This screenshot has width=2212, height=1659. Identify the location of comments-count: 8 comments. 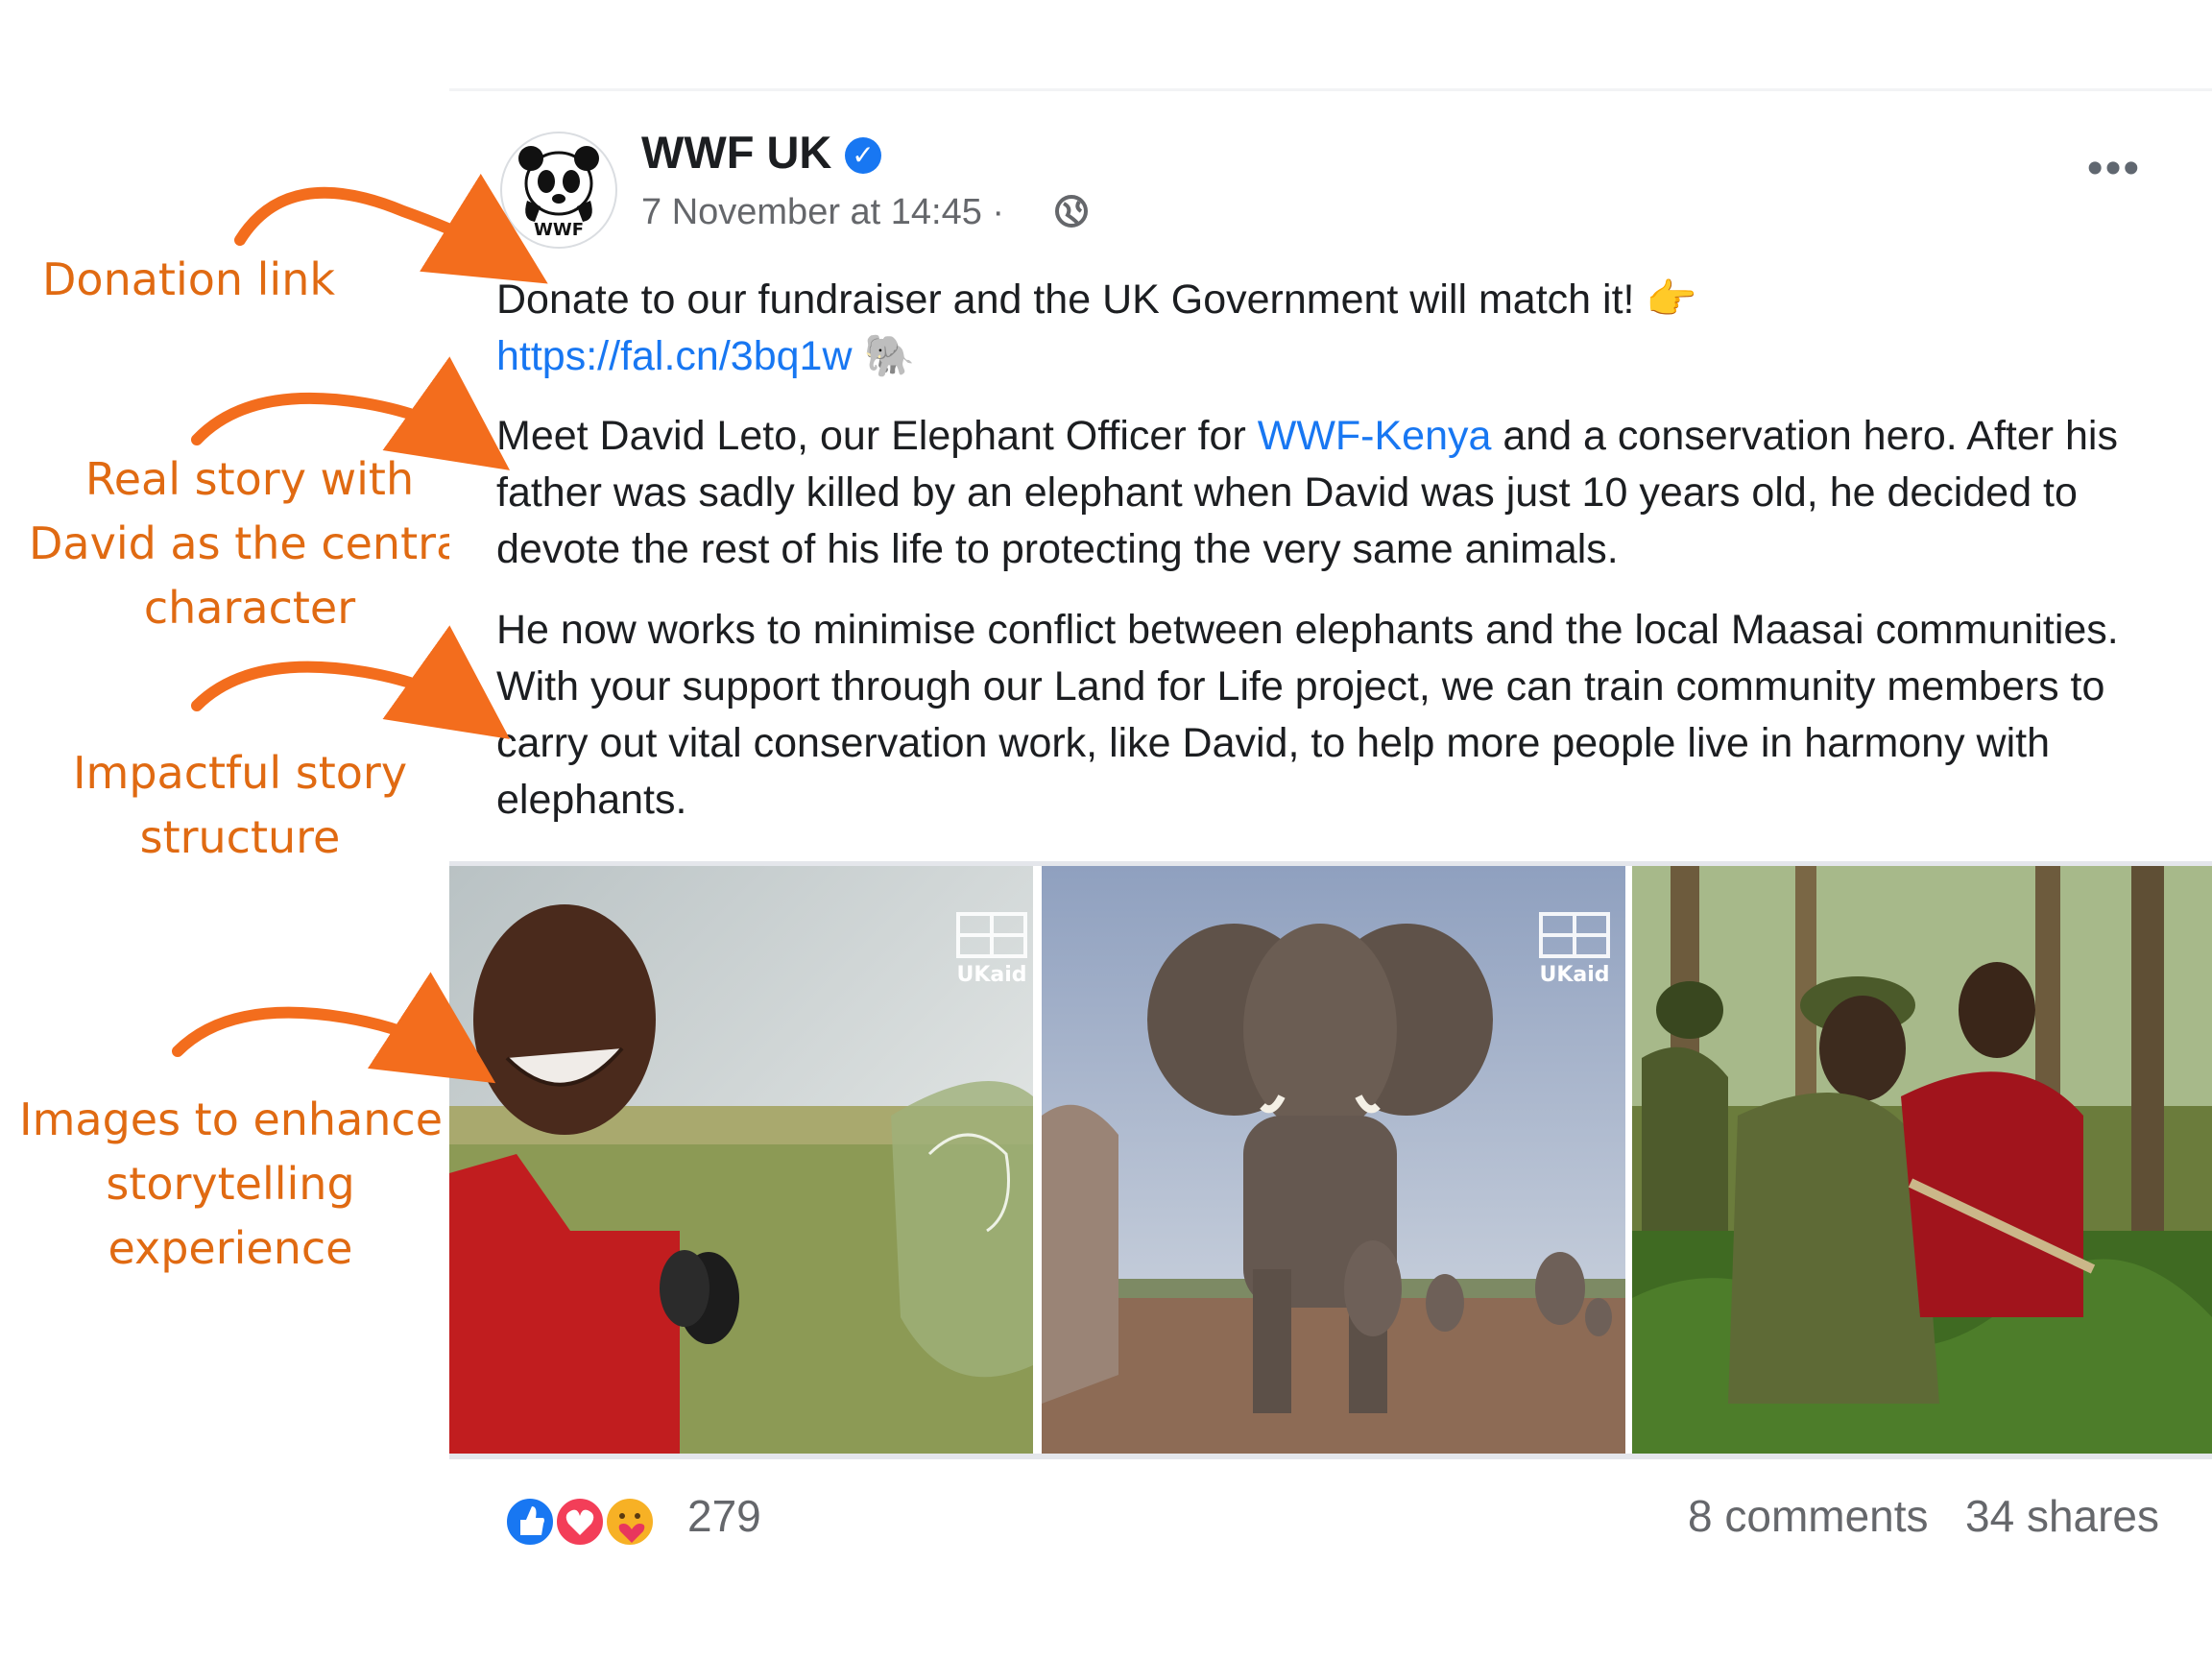
(1808, 1516).